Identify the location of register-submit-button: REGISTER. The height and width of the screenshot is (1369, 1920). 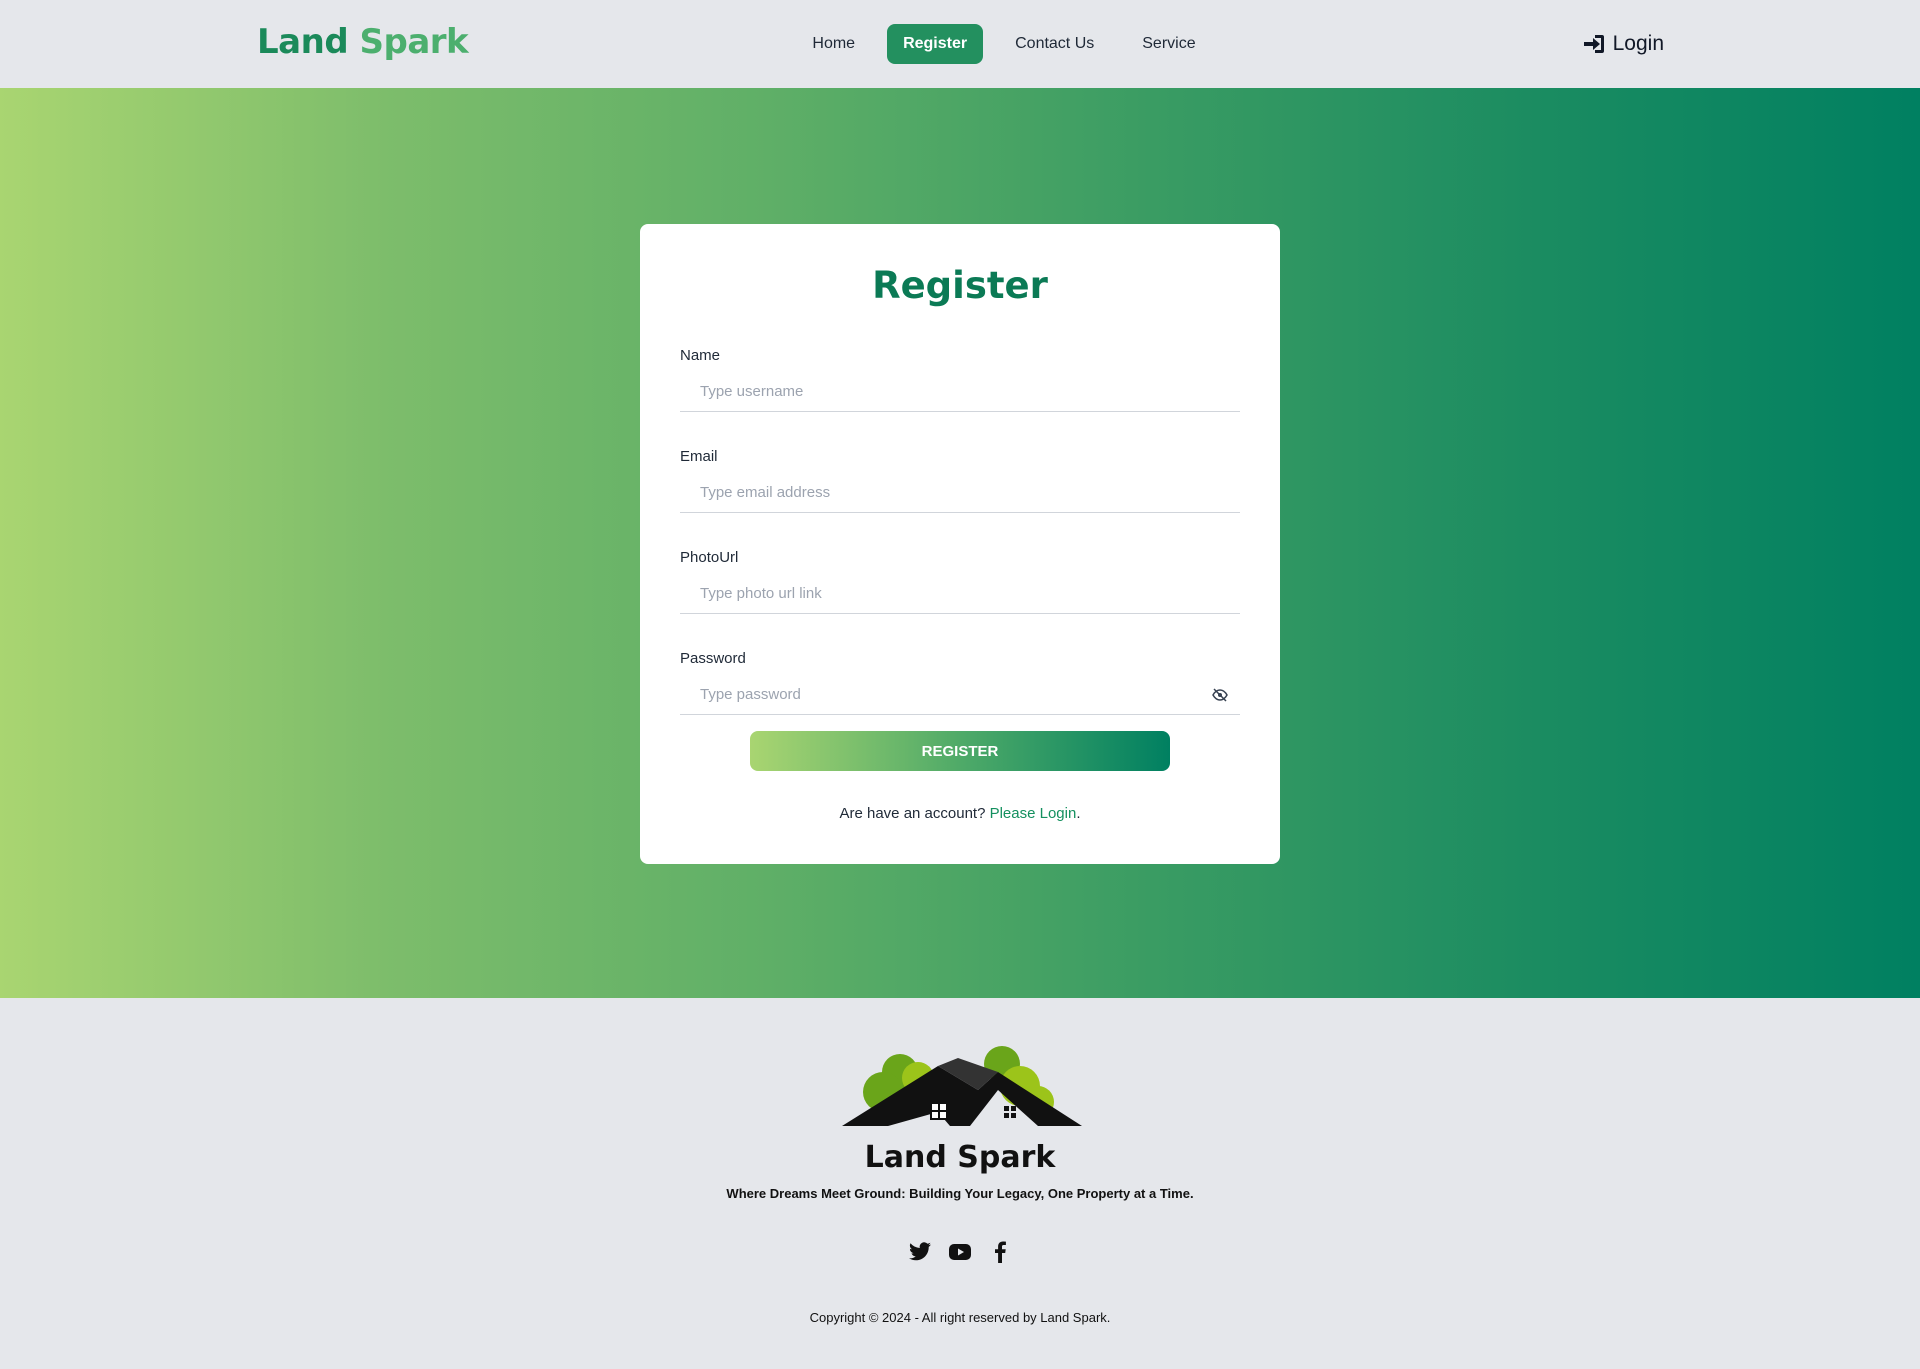
(960, 751).